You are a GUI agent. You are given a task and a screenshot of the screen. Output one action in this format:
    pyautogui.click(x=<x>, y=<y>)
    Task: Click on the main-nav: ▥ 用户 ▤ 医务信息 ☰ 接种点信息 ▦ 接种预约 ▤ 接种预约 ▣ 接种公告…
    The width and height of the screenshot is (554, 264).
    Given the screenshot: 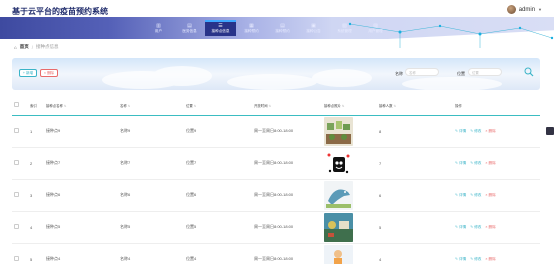 What is the action you would take?
    pyautogui.click(x=267, y=28)
    